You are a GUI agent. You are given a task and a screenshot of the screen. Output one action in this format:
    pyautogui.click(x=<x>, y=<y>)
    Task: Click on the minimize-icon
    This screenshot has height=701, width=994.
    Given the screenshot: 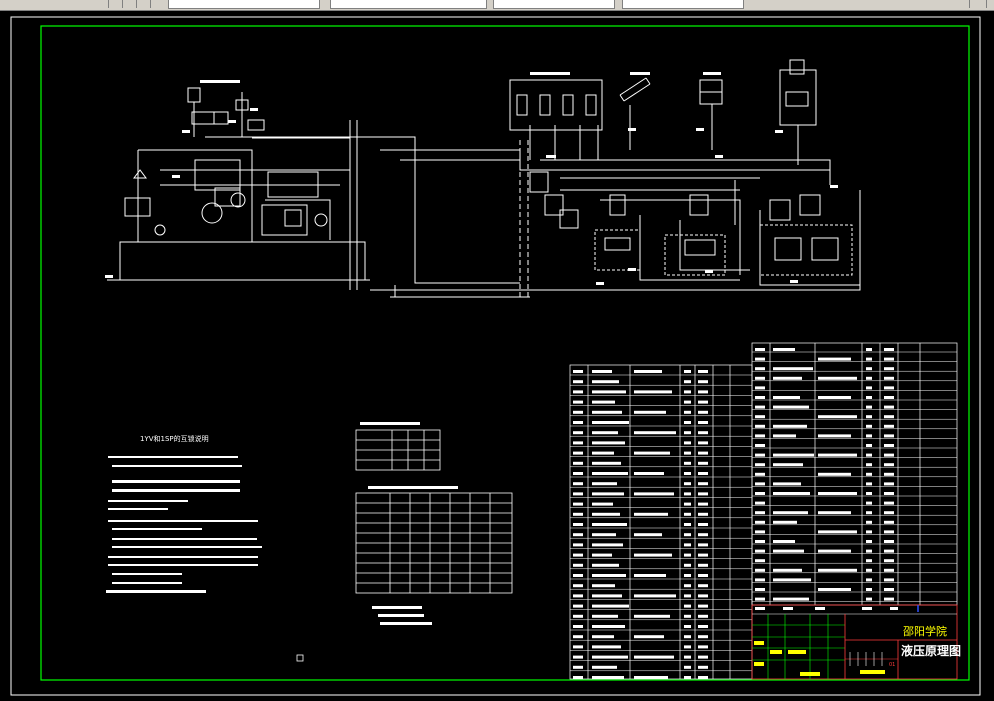 What is the action you would take?
    pyautogui.click(x=962, y=4)
    